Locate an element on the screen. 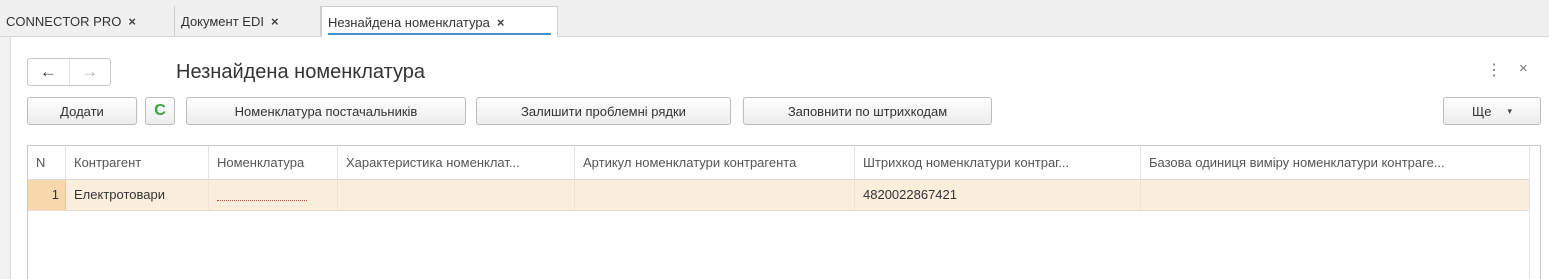 The height and width of the screenshot is (279, 1549). vertical-scrollbar is located at coordinates (1534, 212).